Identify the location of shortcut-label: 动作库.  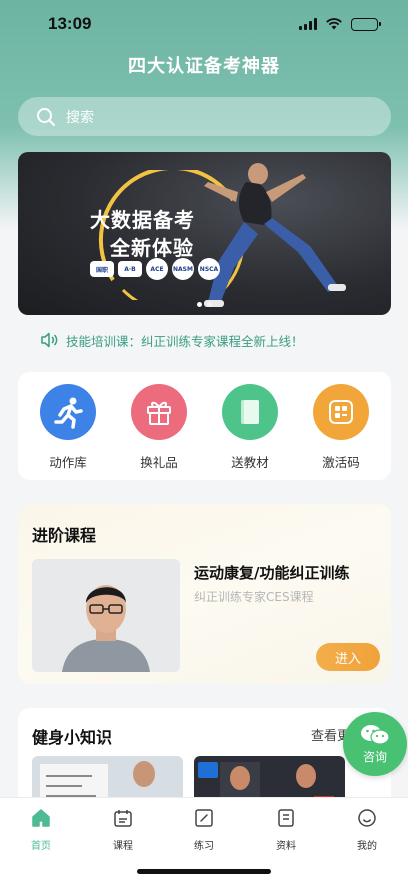
(68, 462).